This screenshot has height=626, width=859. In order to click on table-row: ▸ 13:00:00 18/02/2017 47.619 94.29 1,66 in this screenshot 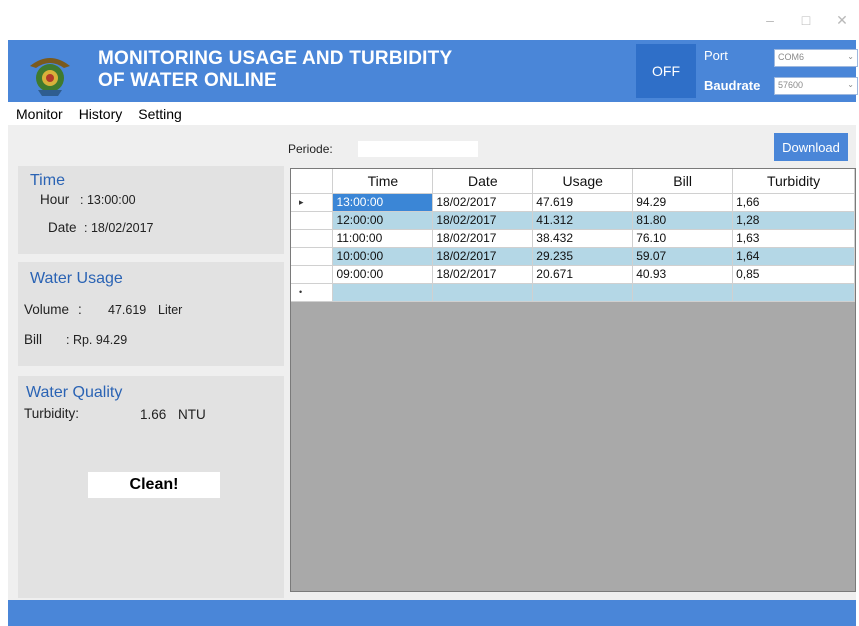, I will do `click(573, 202)`.